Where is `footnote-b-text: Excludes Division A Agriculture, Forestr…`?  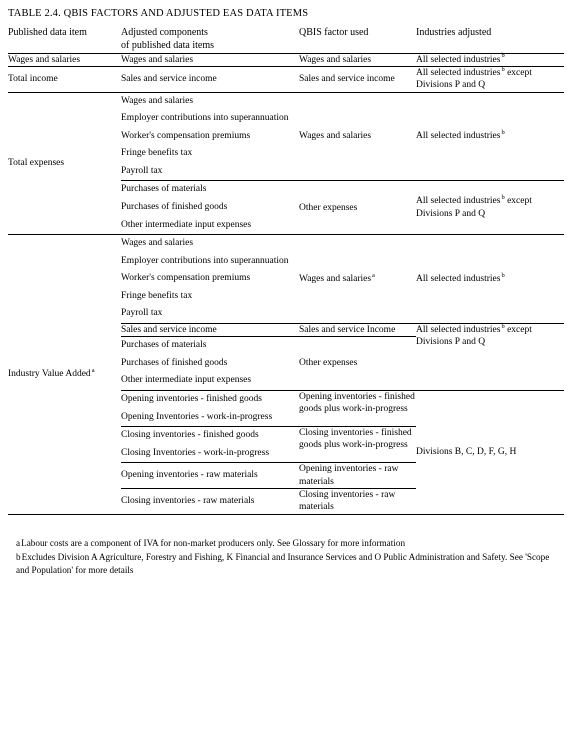
footnote-b-text: Excludes Division A Agriculture, Forestr… is located at coordinates (283, 563).